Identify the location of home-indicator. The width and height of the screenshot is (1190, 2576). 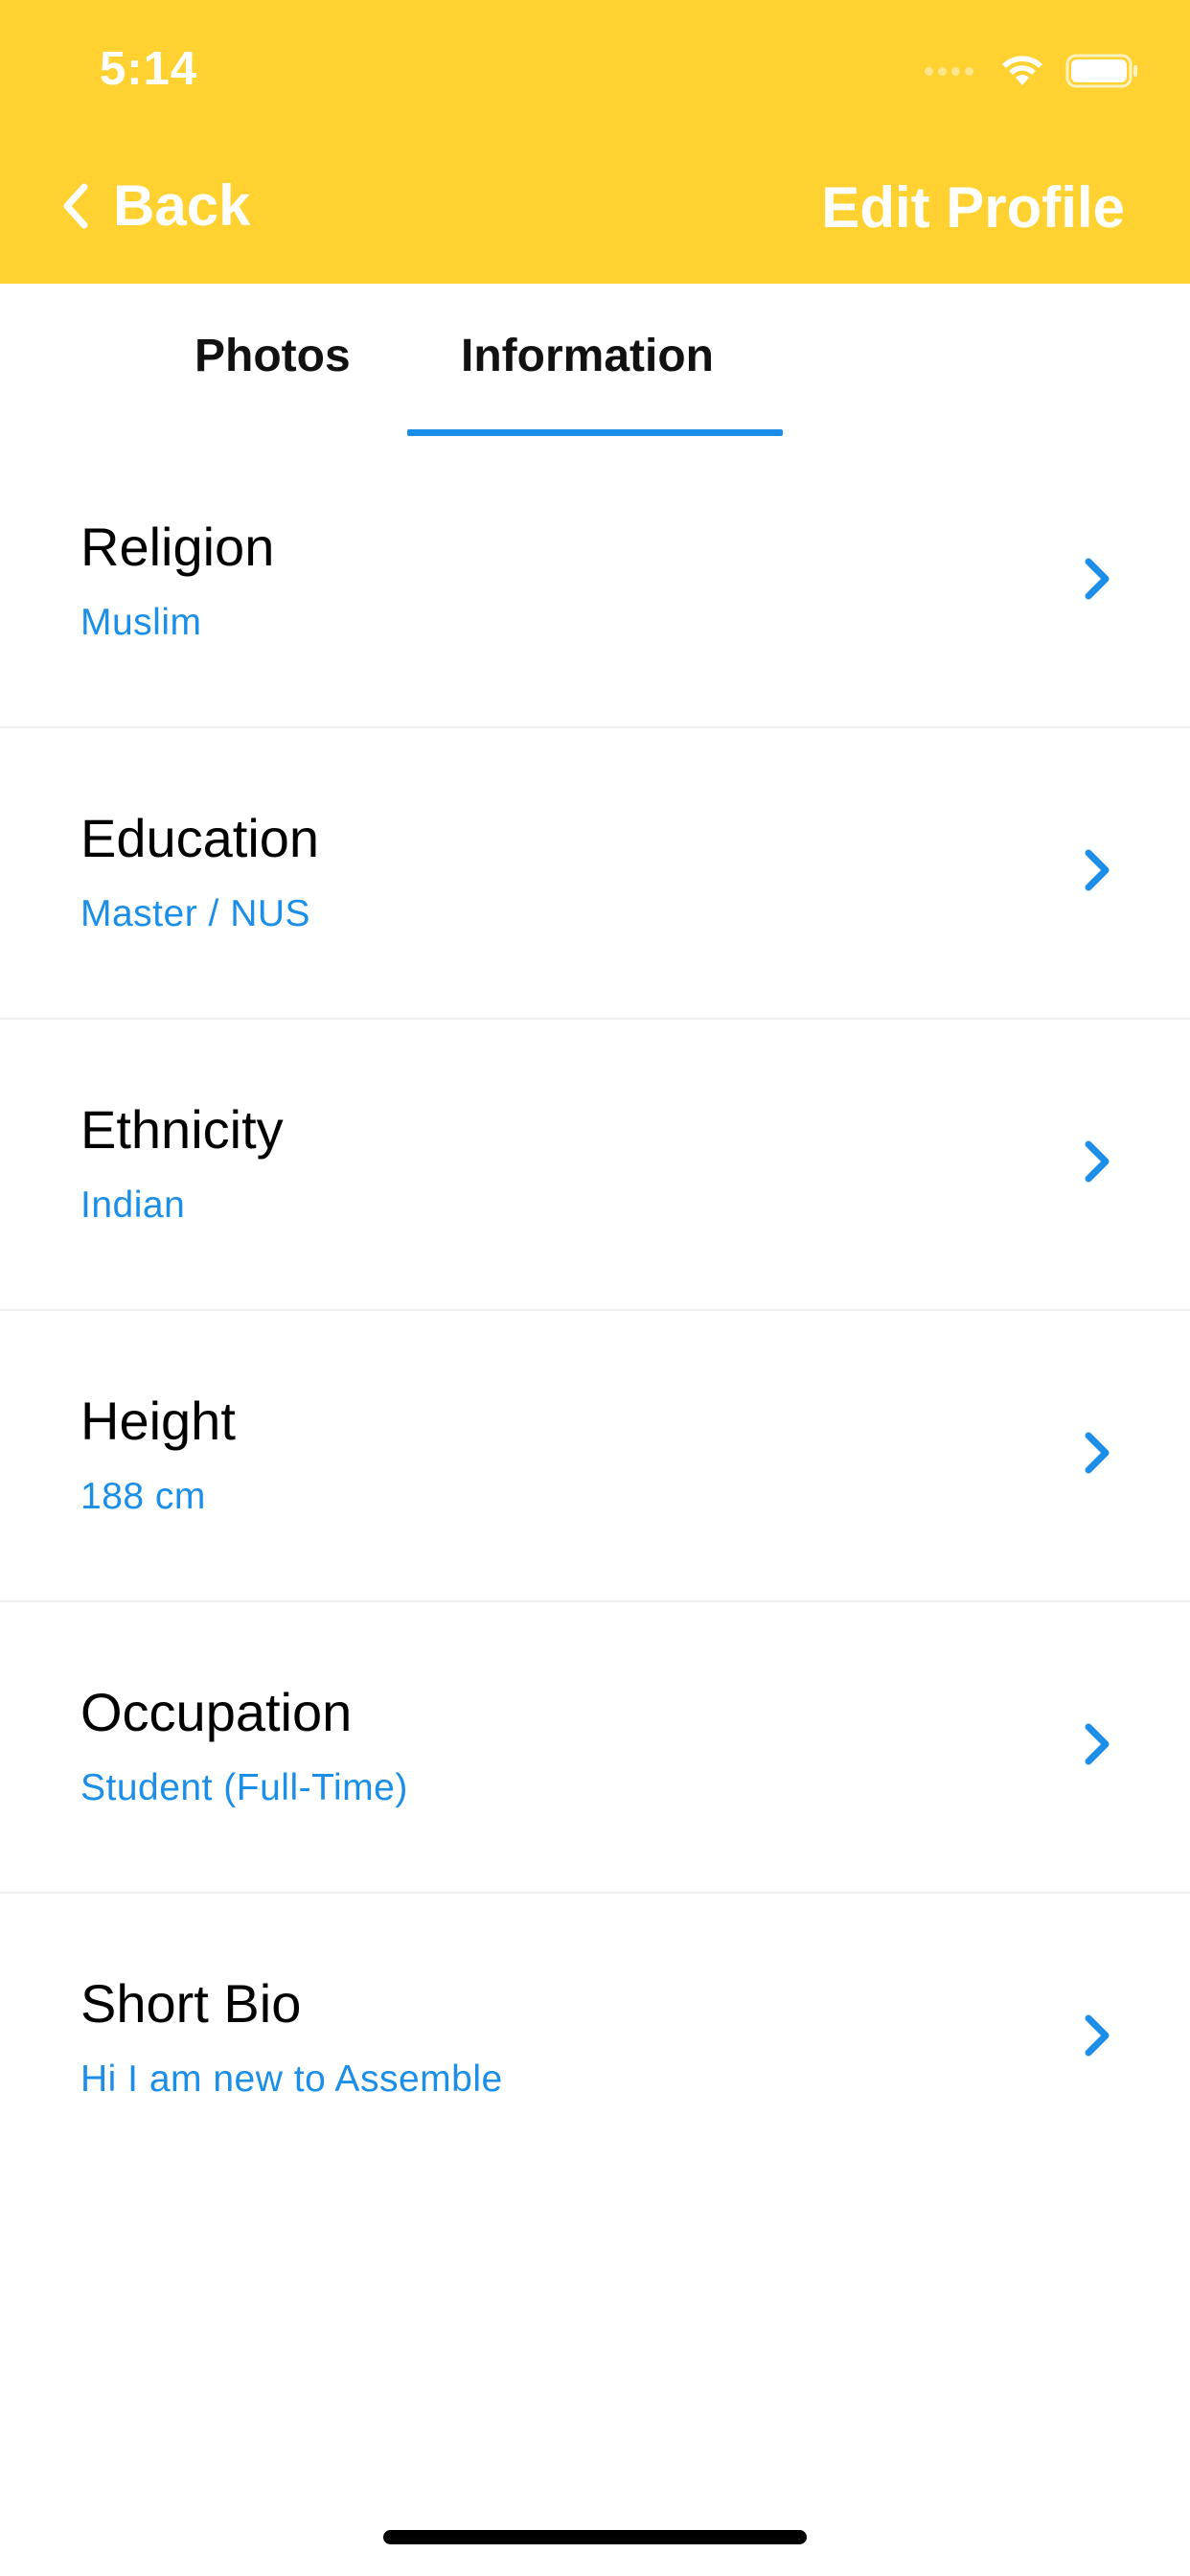
(595, 2537).